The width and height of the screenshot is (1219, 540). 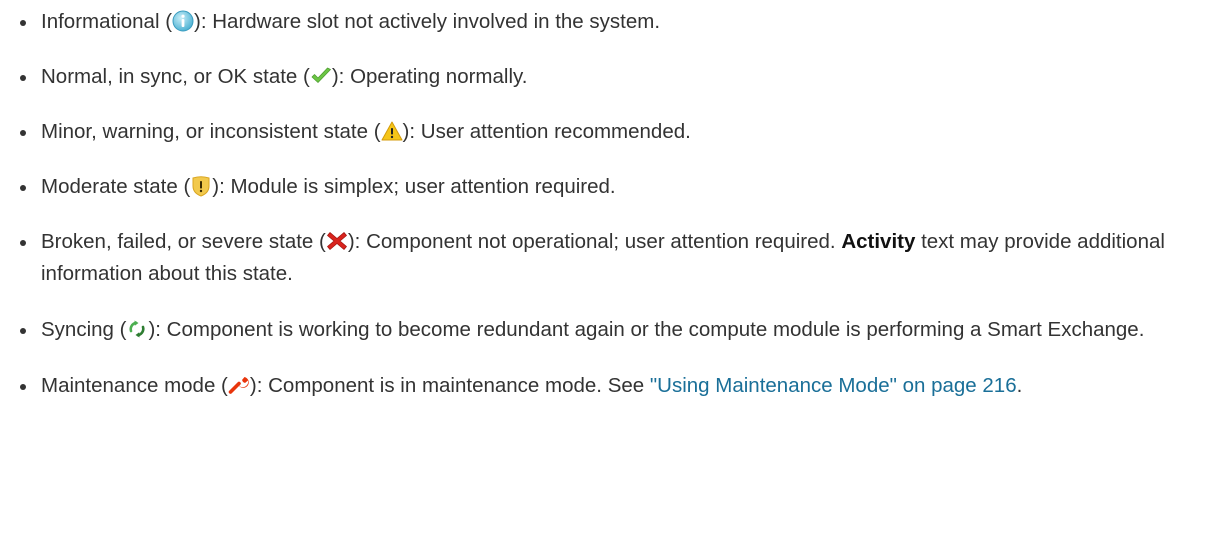 I want to click on item-label-before: Normal, in sync, or OK state (, so click(x=175, y=76).